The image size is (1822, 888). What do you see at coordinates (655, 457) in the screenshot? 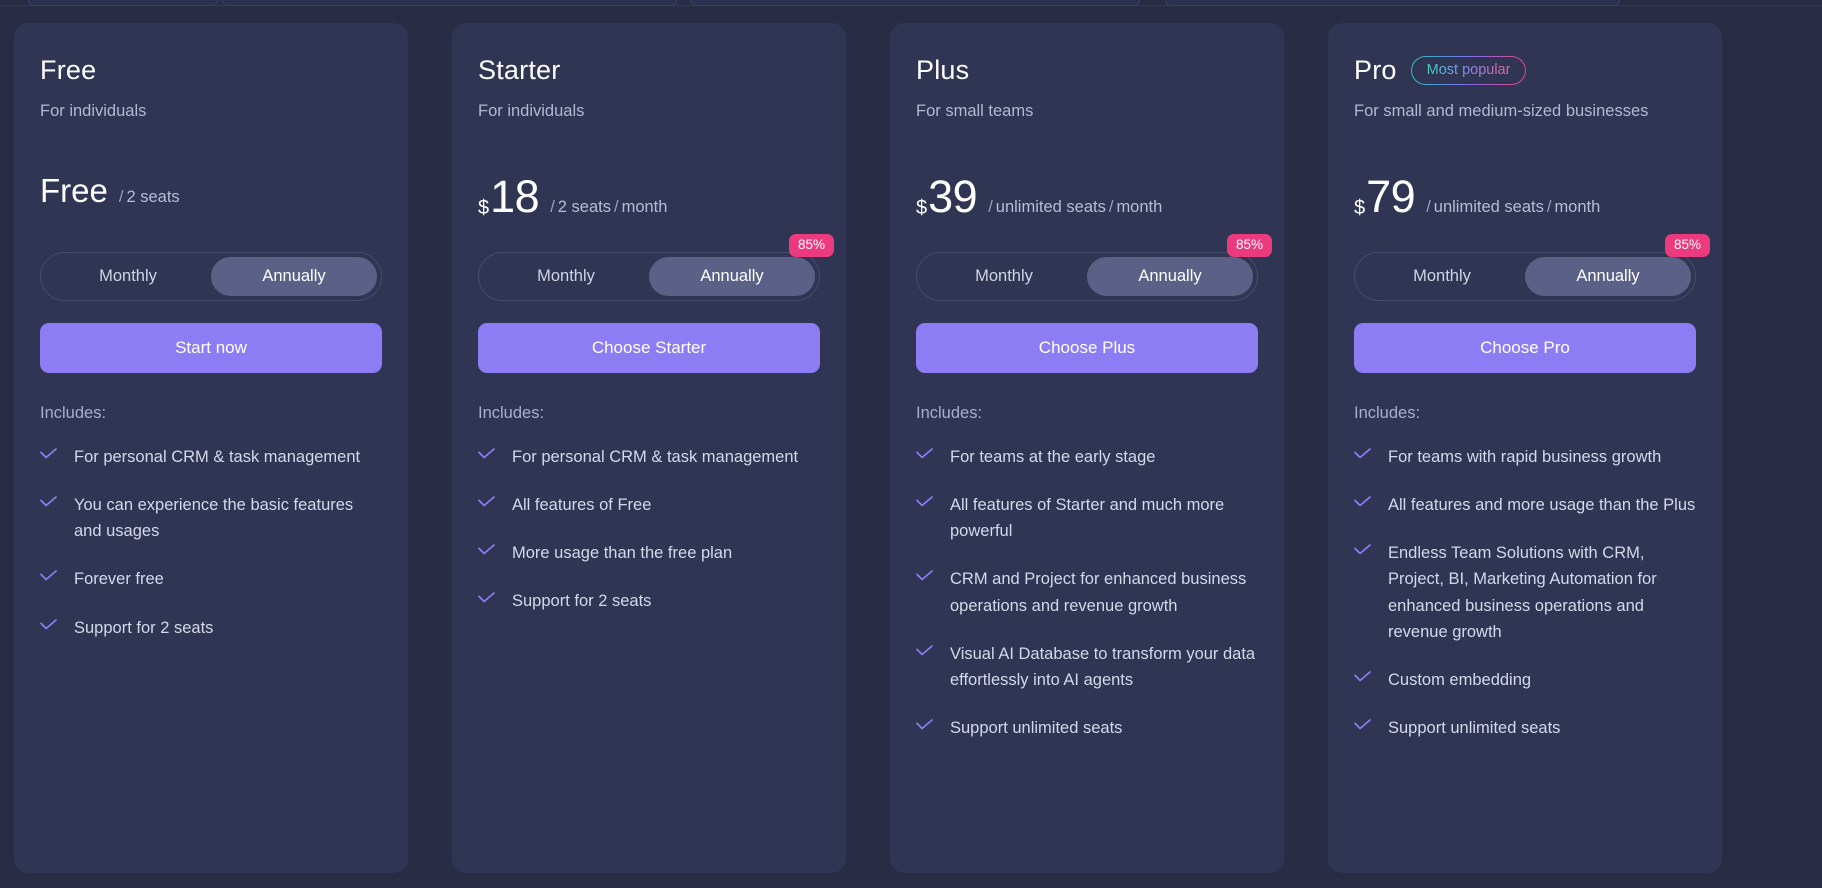
I see `feature-text: For personal CRM & task management` at bounding box center [655, 457].